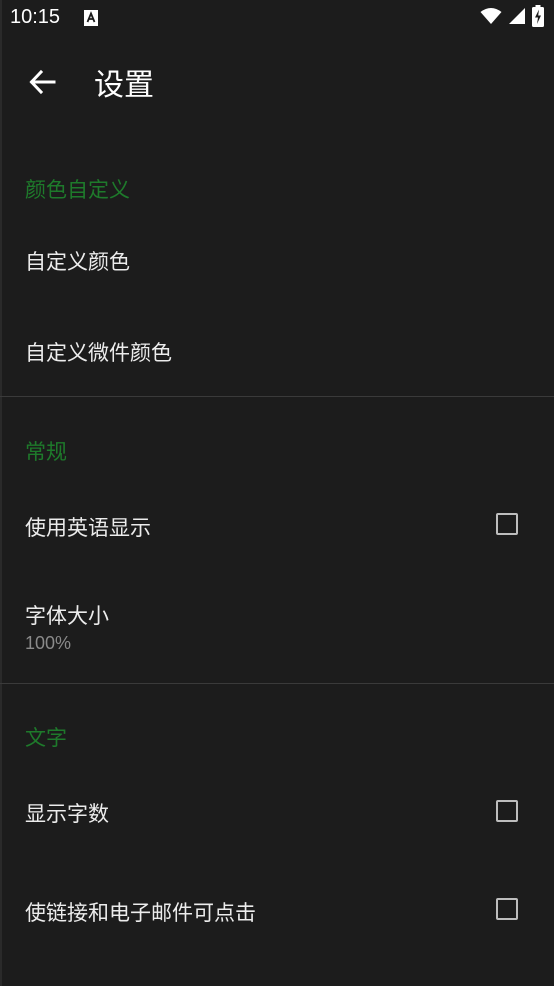  What do you see at coordinates (77, 190) in the screenshot?
I see `section-header-color-custom: 颜色自定义` at bounding box center [77, 190].